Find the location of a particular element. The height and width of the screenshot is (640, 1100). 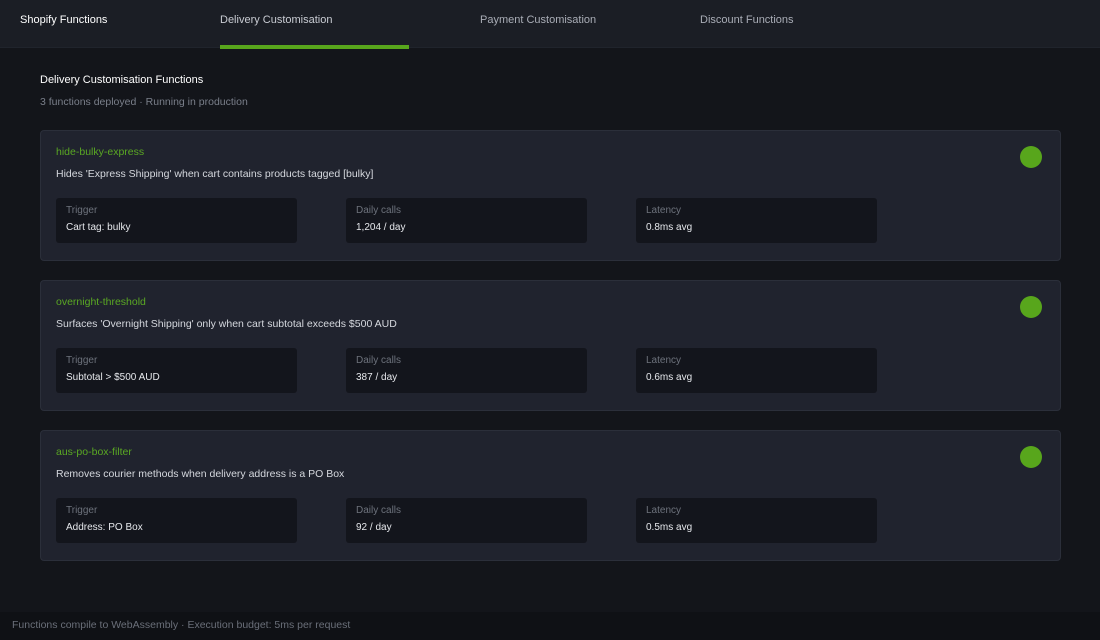

metric-value: Subtotal > $500 AUD is located at coordinates (113, 377).